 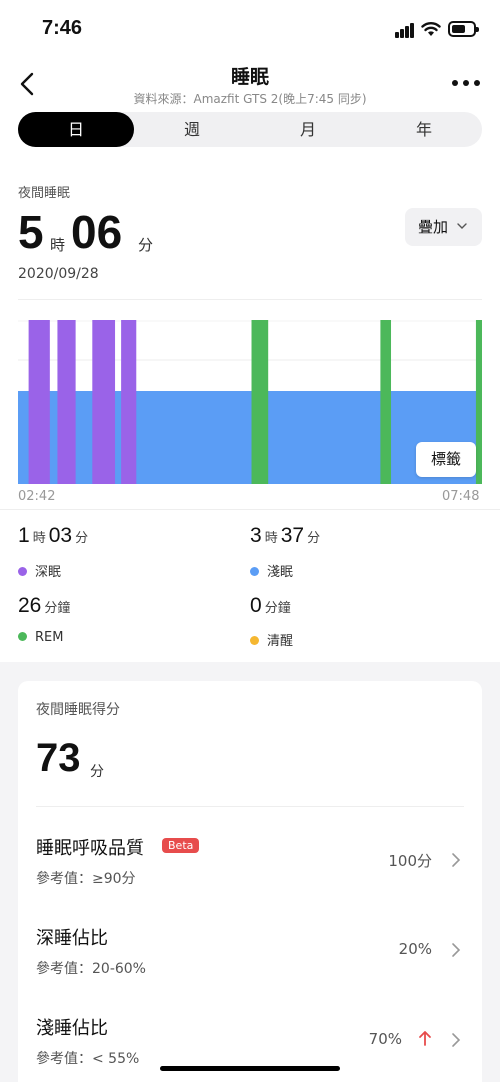 What do you see at coordinates (271, 570) in the screenshot?
I see `light-sleep-legend: 淺眠` at bounding box center [271, 570].